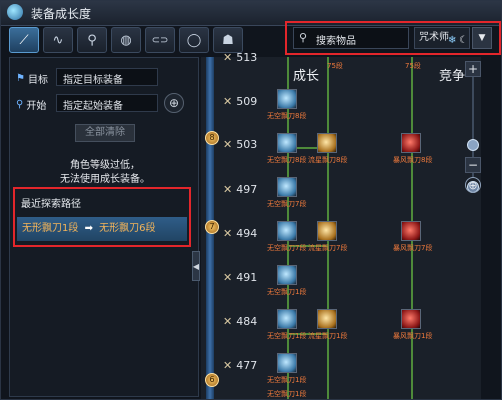 The image size is (502, 400). What do you see at coordinates (240, 321) in the screenshot?
I see `level-marker: ✕ 484` at bounding box center [240, 321].